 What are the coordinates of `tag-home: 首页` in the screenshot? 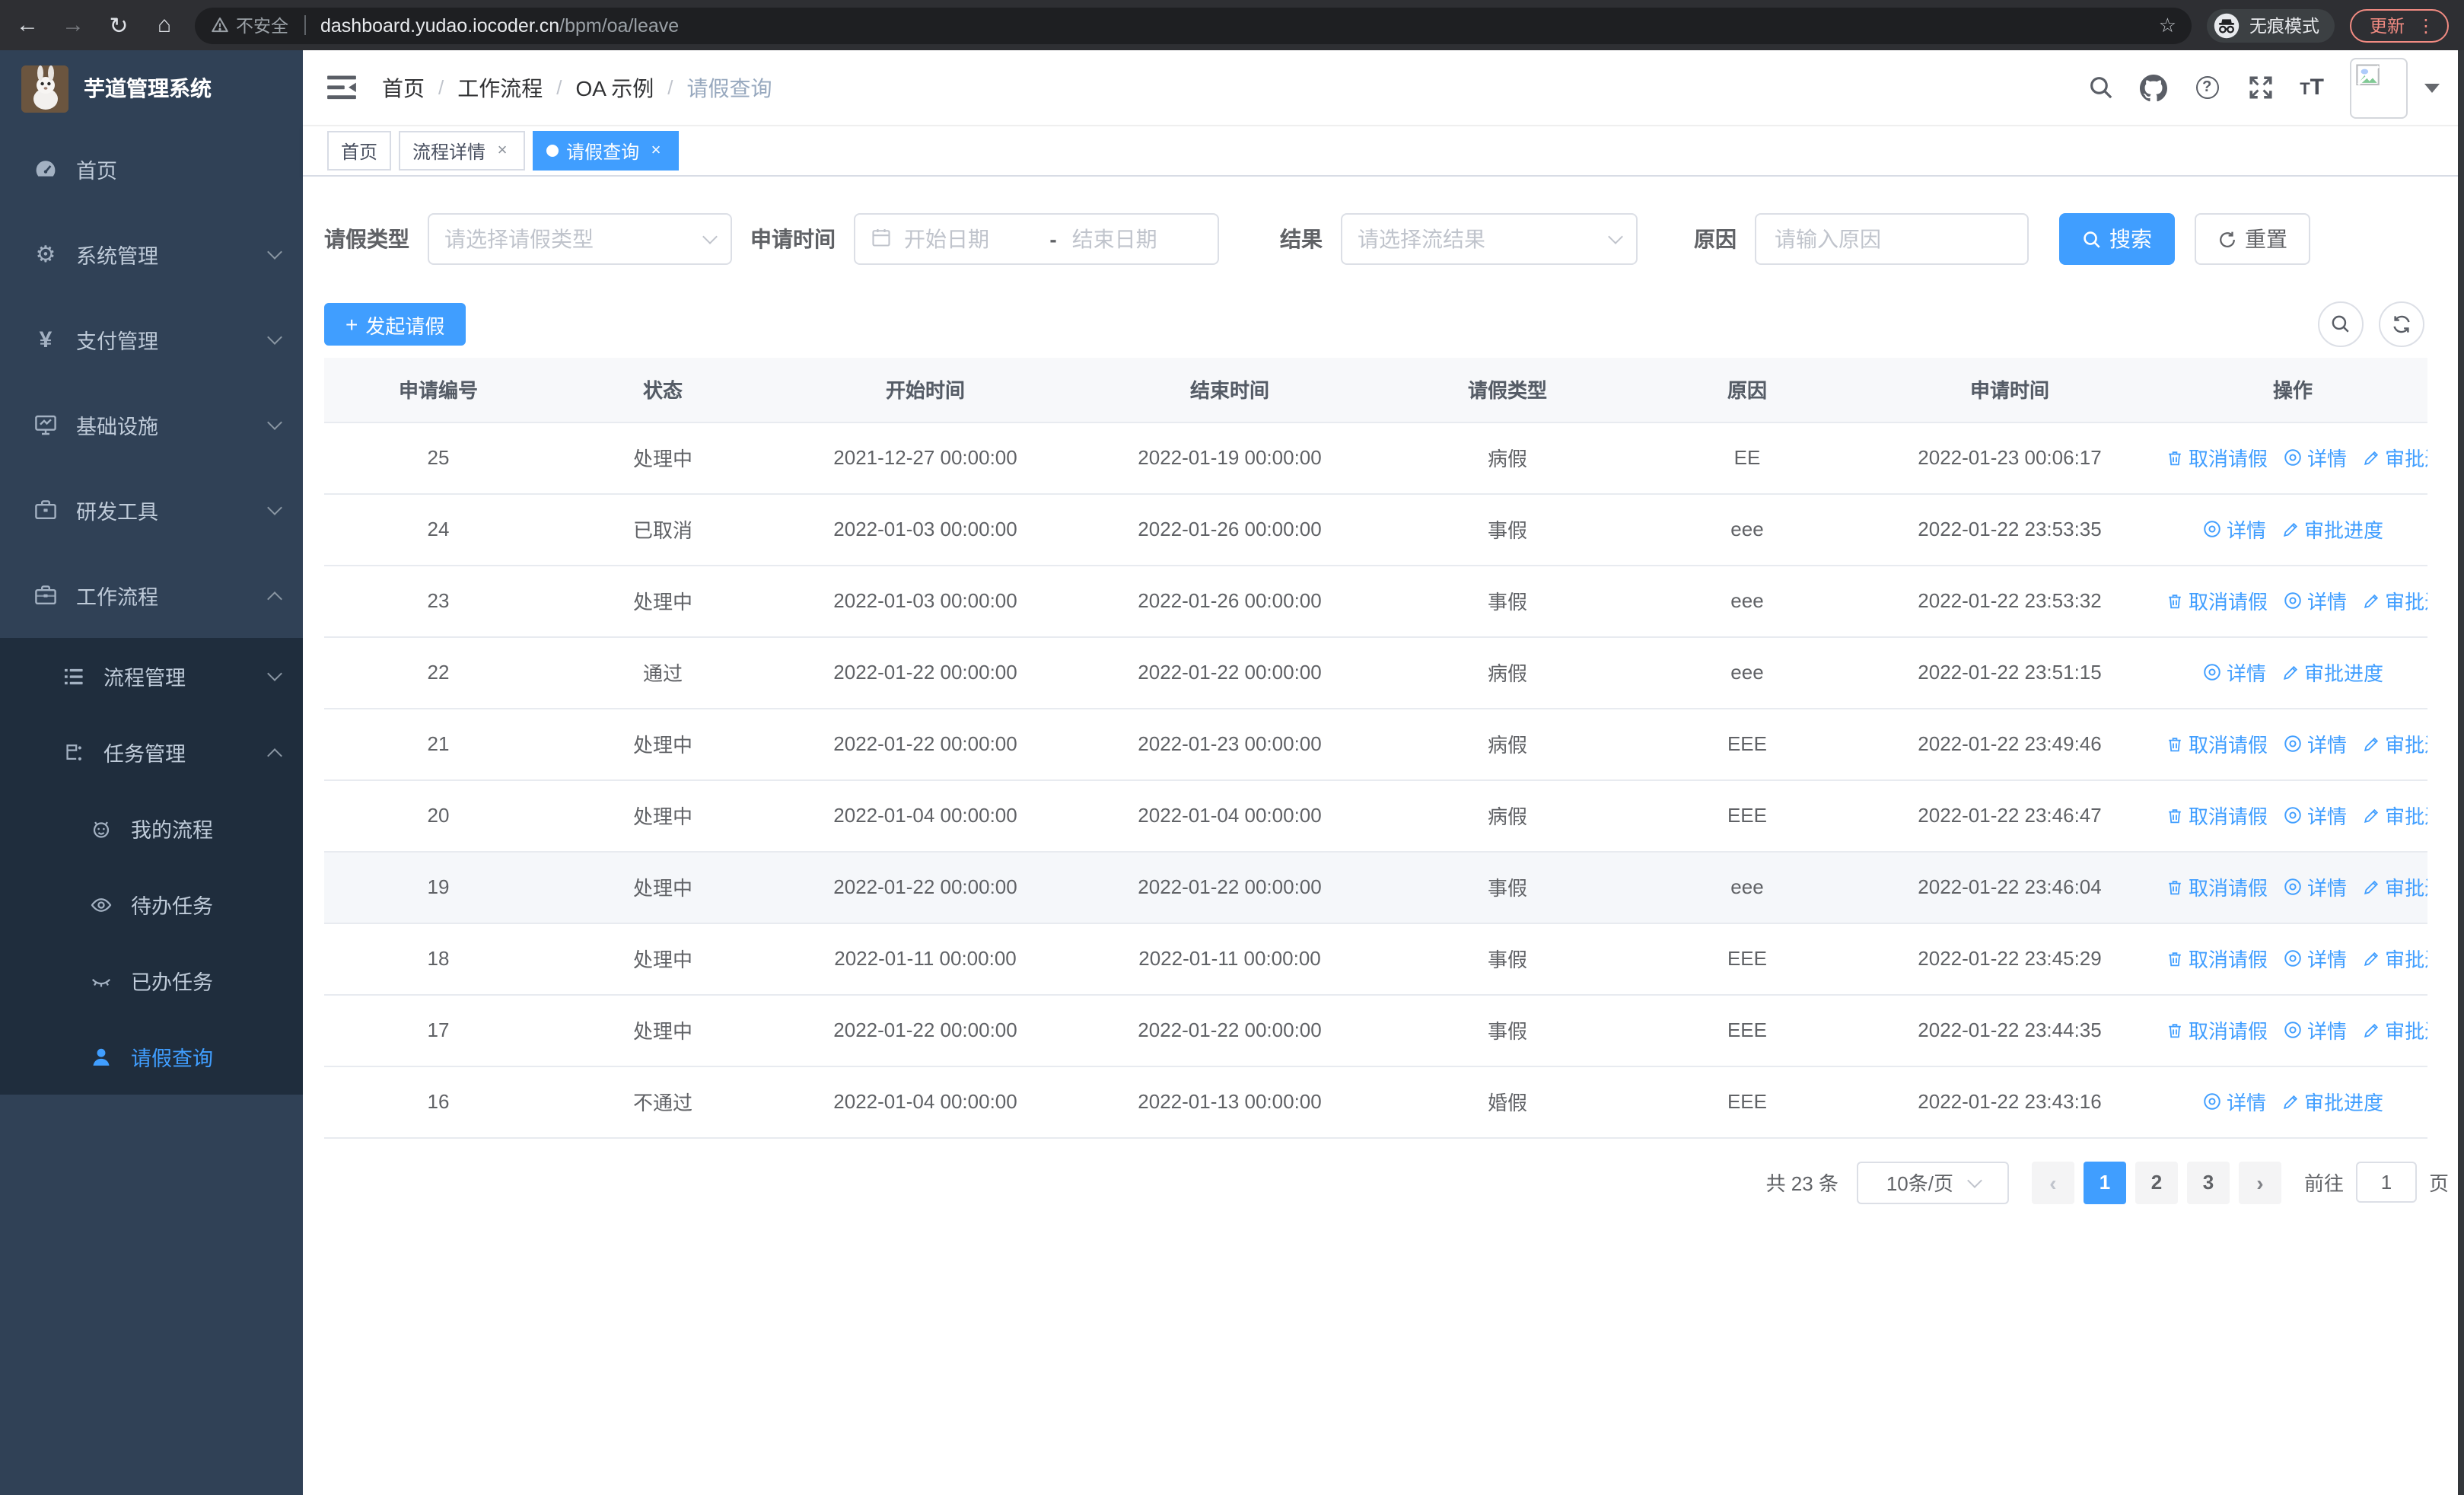 It's located at (359, 151).